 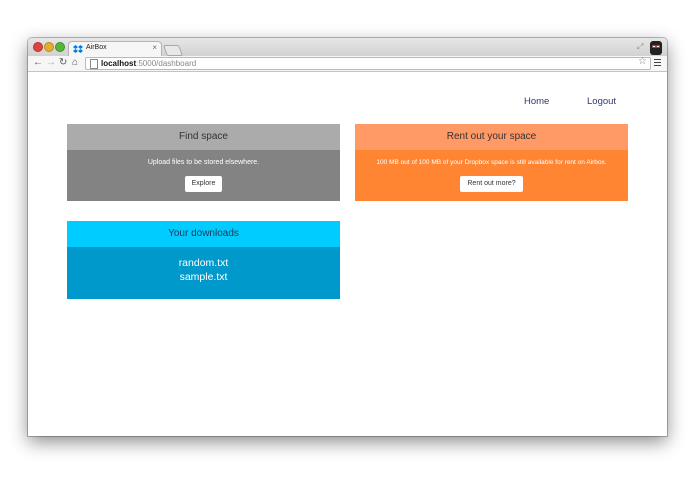 I want to click on find-space-title: Find space, so click(x=203, y=137).